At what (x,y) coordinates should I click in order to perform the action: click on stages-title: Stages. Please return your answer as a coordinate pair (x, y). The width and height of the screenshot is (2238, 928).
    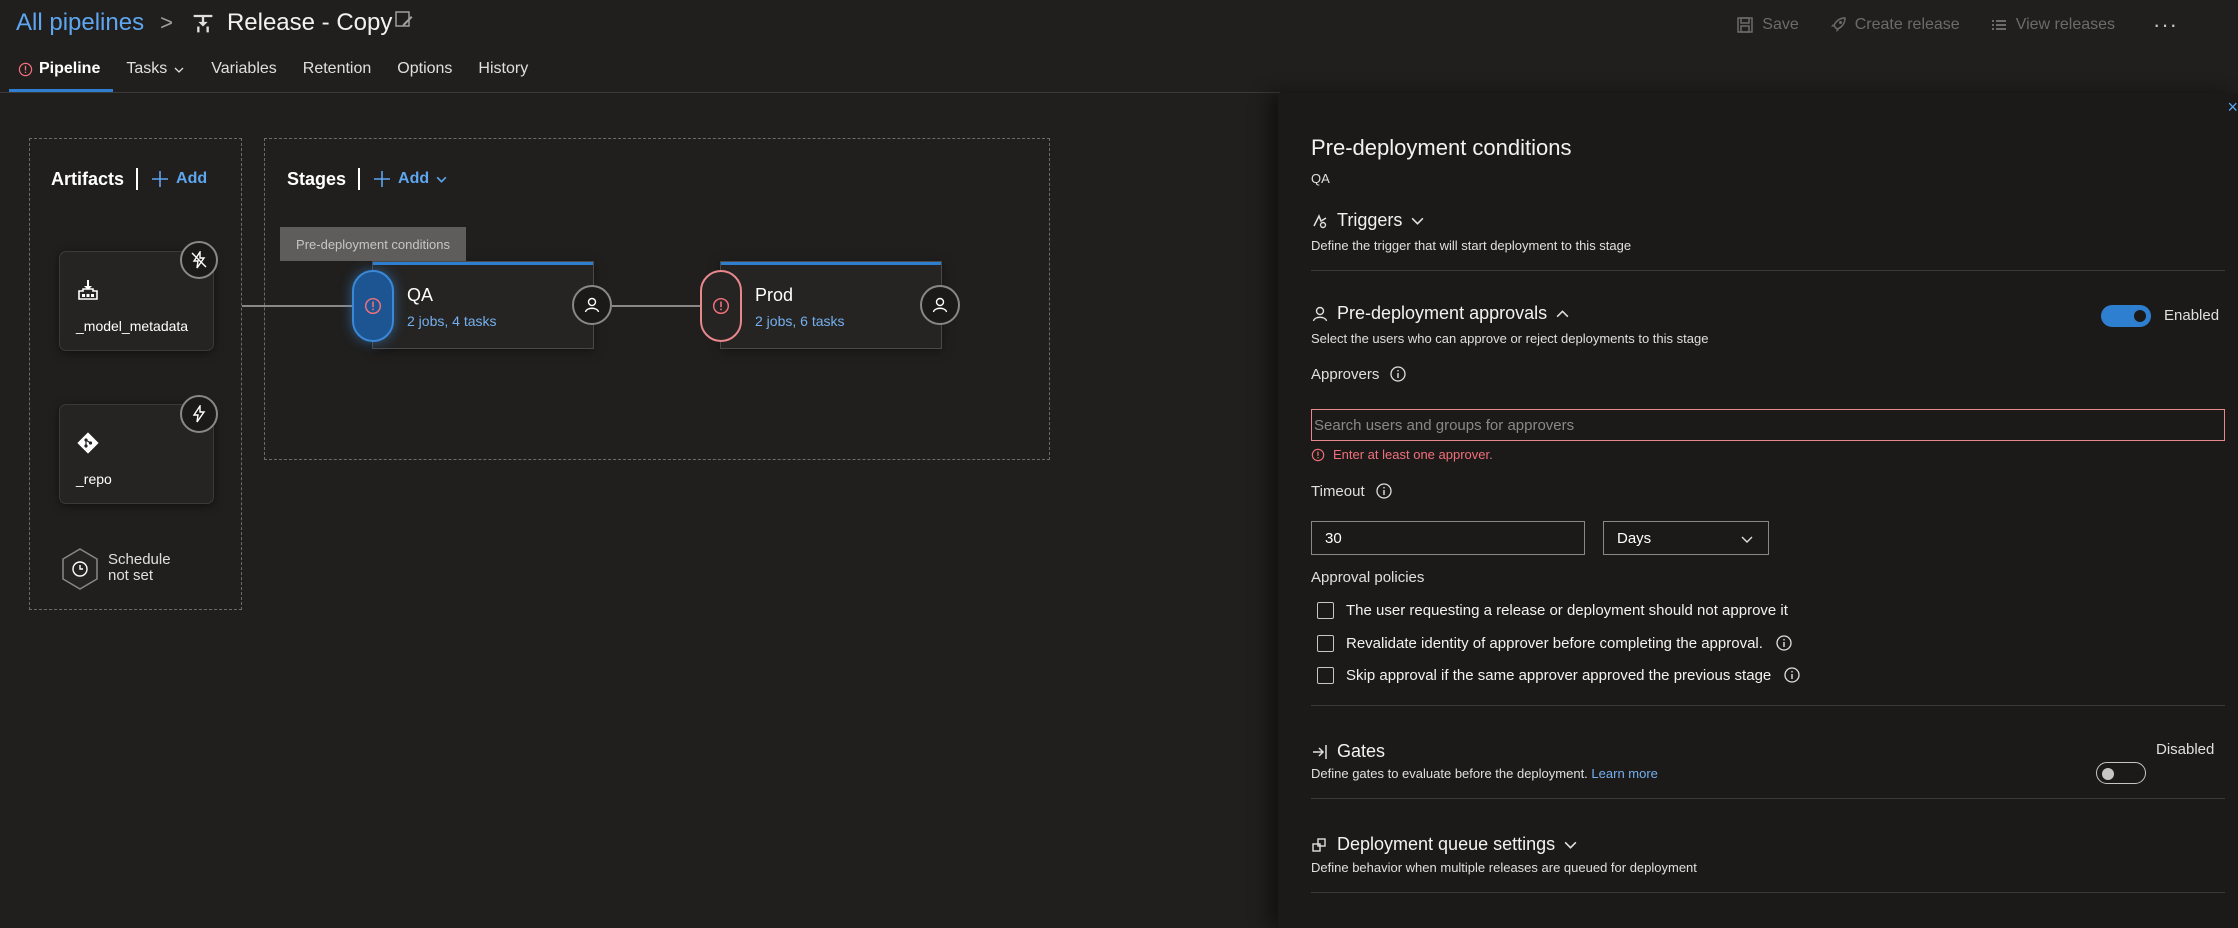
    Looking at the image, I should click on (317, 178).